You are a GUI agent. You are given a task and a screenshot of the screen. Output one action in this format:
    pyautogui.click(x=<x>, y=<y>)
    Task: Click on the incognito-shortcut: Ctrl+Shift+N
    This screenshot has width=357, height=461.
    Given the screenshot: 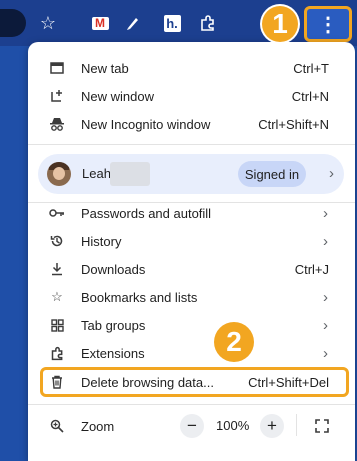 What is the action you would take?
    pyautogui.click(x=293, y=124)
    